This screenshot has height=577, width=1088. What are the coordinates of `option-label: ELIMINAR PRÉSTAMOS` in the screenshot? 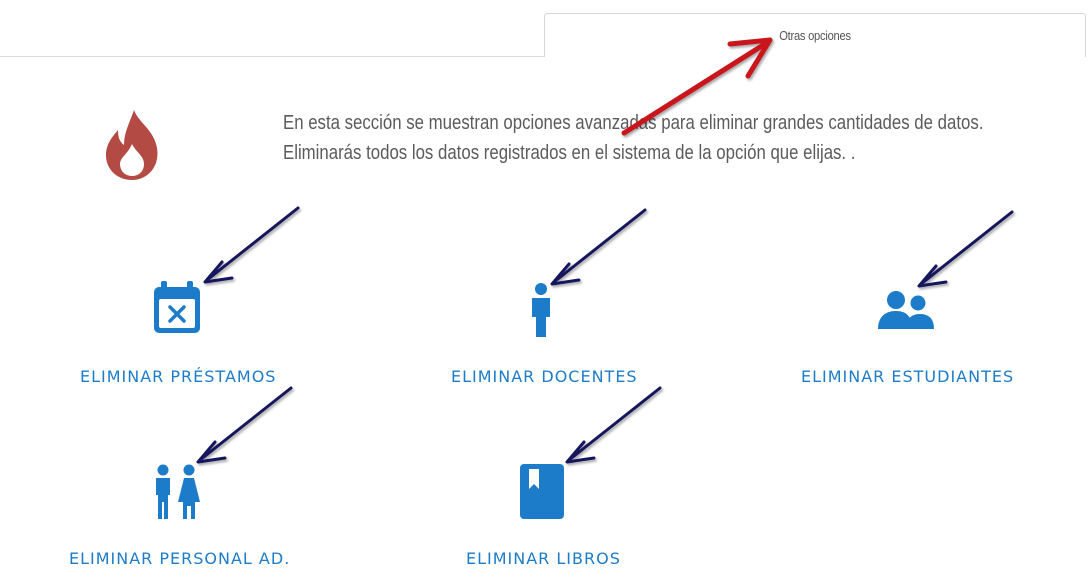 It's located at (178, 376).